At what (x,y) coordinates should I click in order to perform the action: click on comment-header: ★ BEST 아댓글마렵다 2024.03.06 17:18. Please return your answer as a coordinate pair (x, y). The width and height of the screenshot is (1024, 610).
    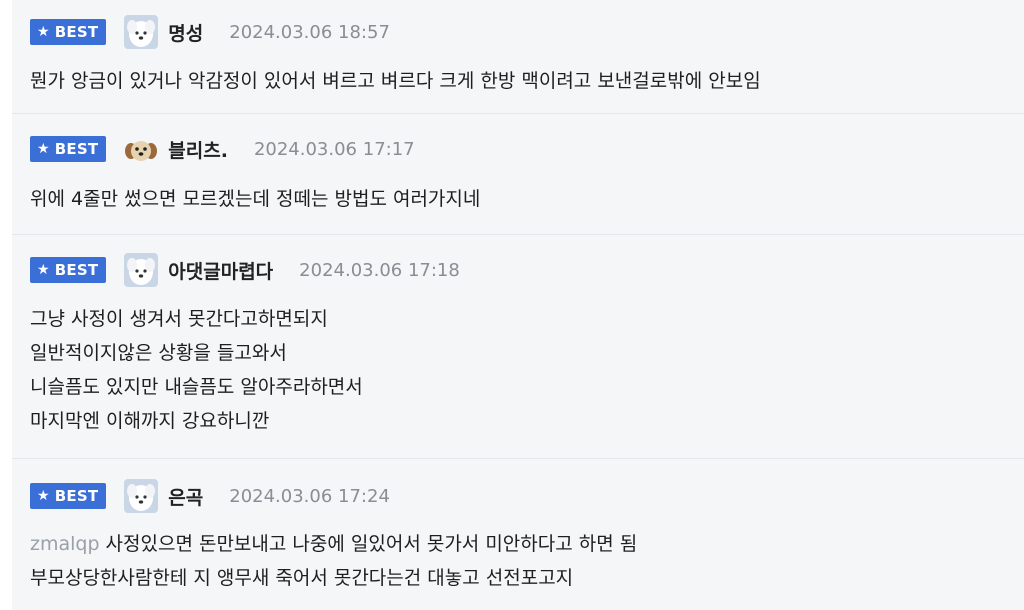
    Looking at the image, I should click on (245, 270).